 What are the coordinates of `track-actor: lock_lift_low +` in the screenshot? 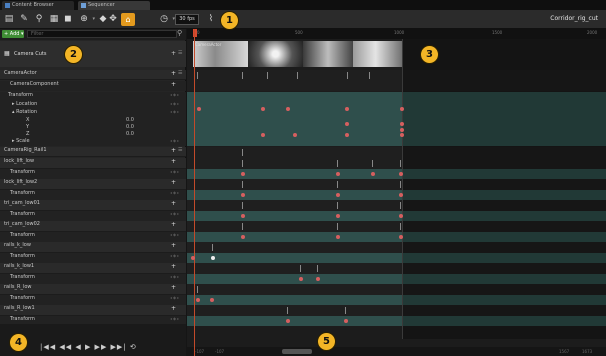 It's located at (93, 163).